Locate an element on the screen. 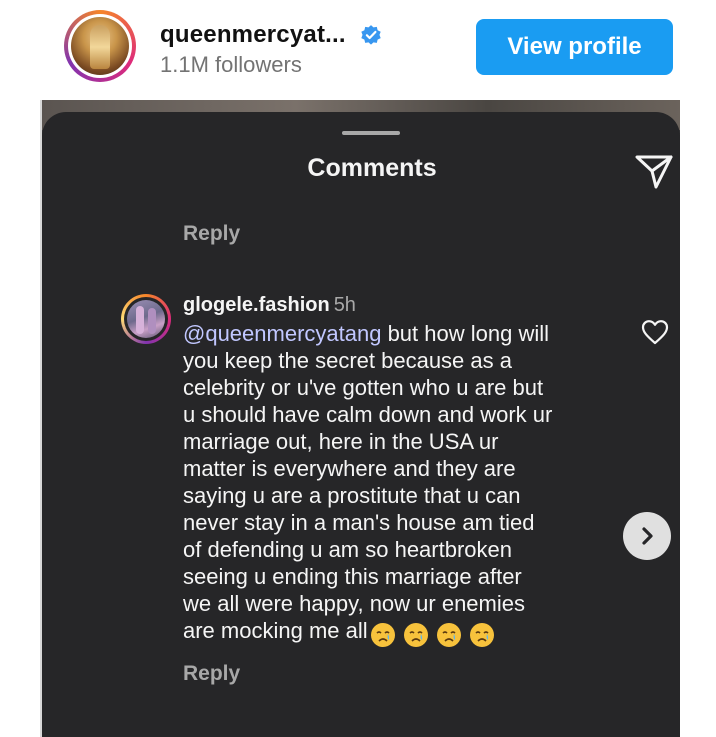  heart-outline-icon is located at coordinates (655, 332).